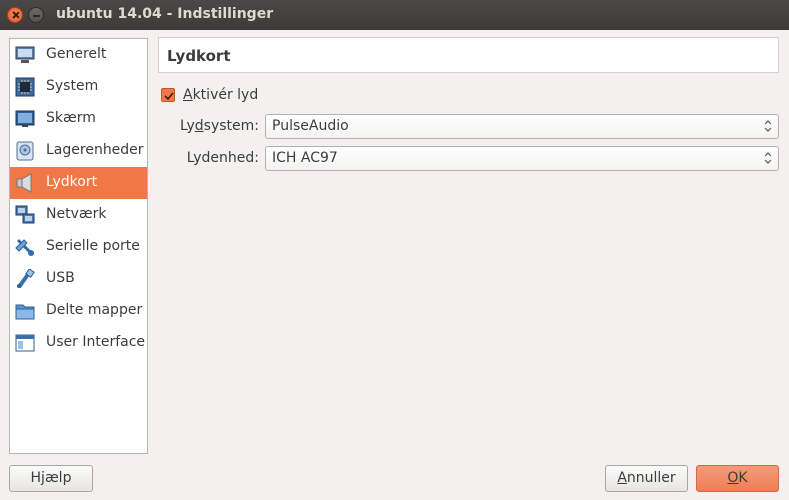  What do you see at coordinates (25, 151) in the screenshot?
I see `disk-icon` at bounding box center [25, 151].